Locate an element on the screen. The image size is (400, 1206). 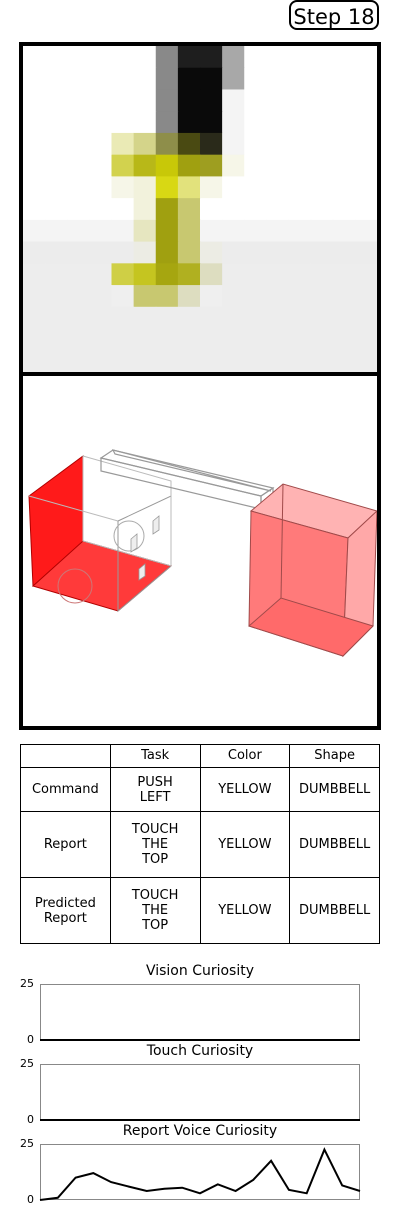
right-red-box is located at coordinates (312, 570).